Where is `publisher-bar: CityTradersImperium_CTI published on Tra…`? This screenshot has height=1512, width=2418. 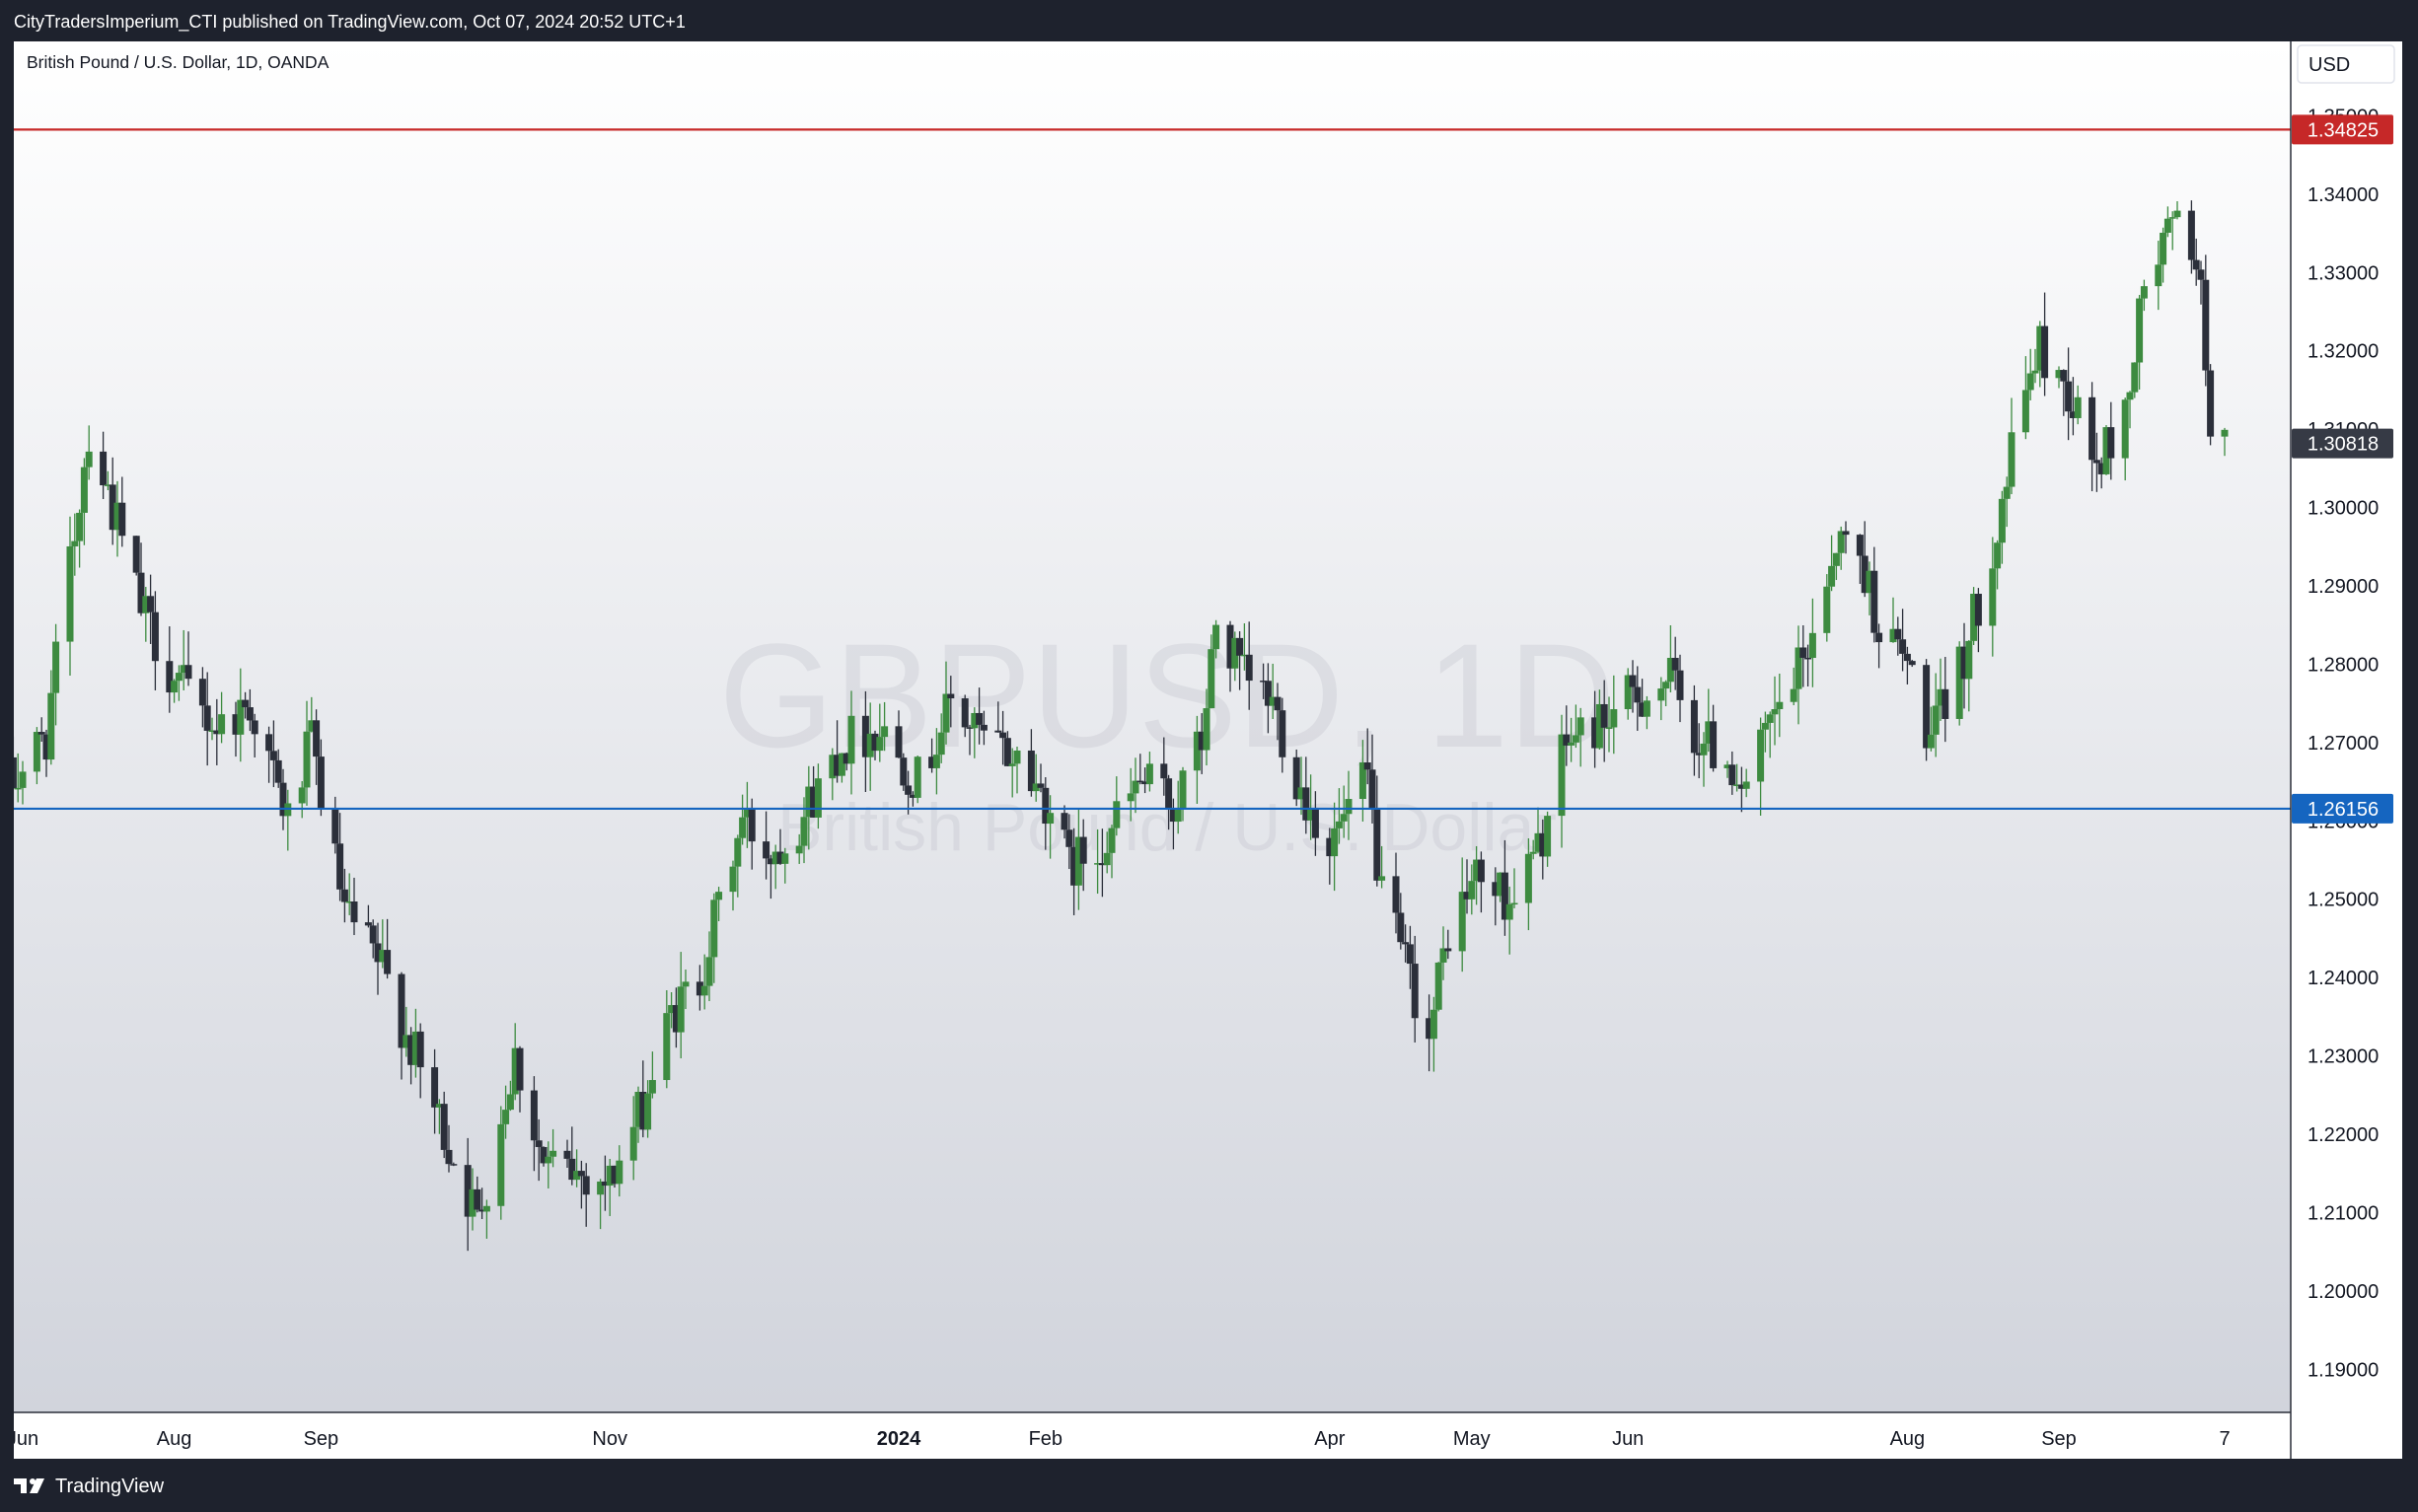 publisher-bar: CityTradersImperium_CTI published on Tra… is located at coordinates (1209, 20).